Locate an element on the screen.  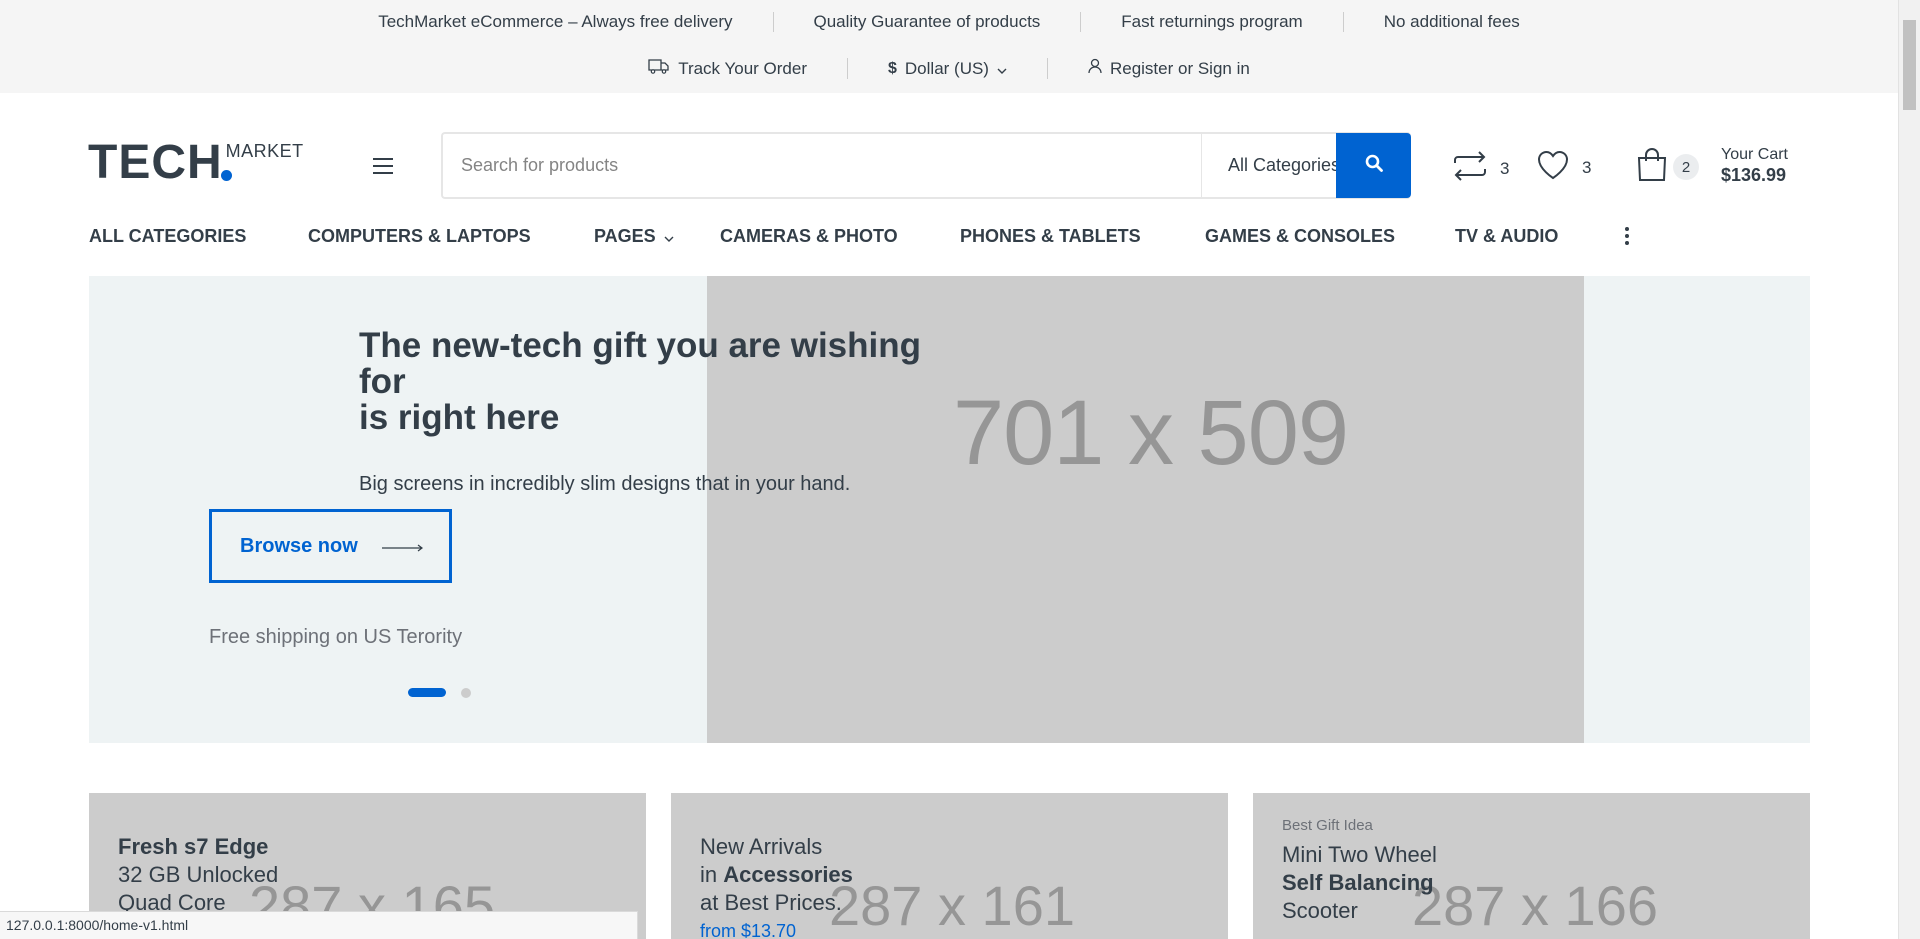
account-link: Register or Sign in is located at coordinates (1169, 68).